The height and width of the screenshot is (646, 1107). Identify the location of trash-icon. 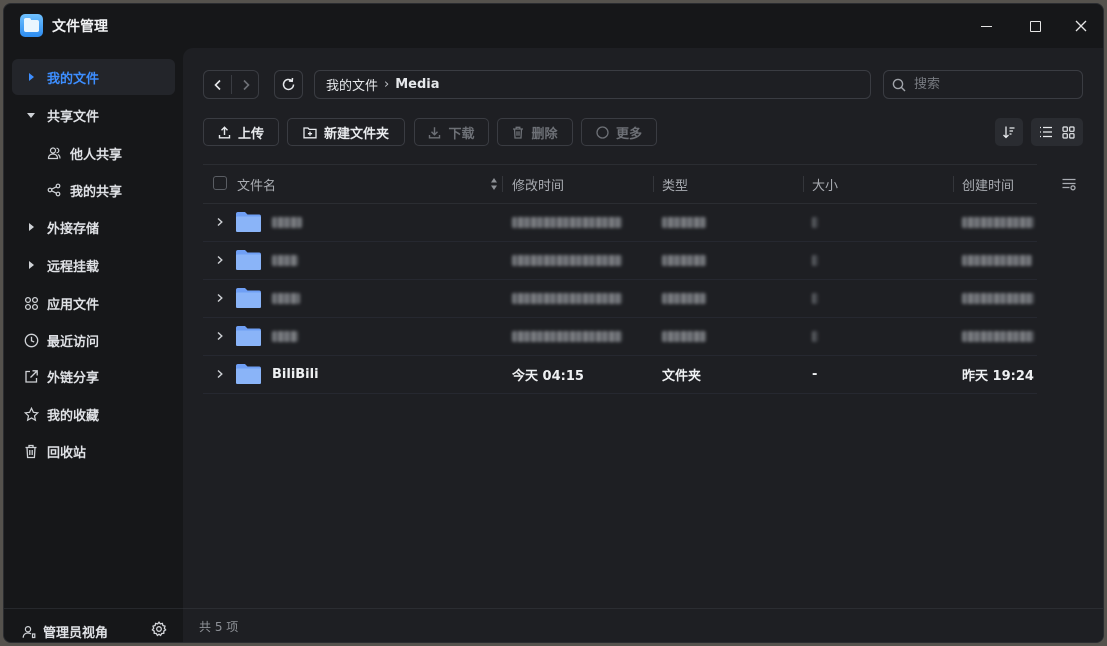
(518, 132).